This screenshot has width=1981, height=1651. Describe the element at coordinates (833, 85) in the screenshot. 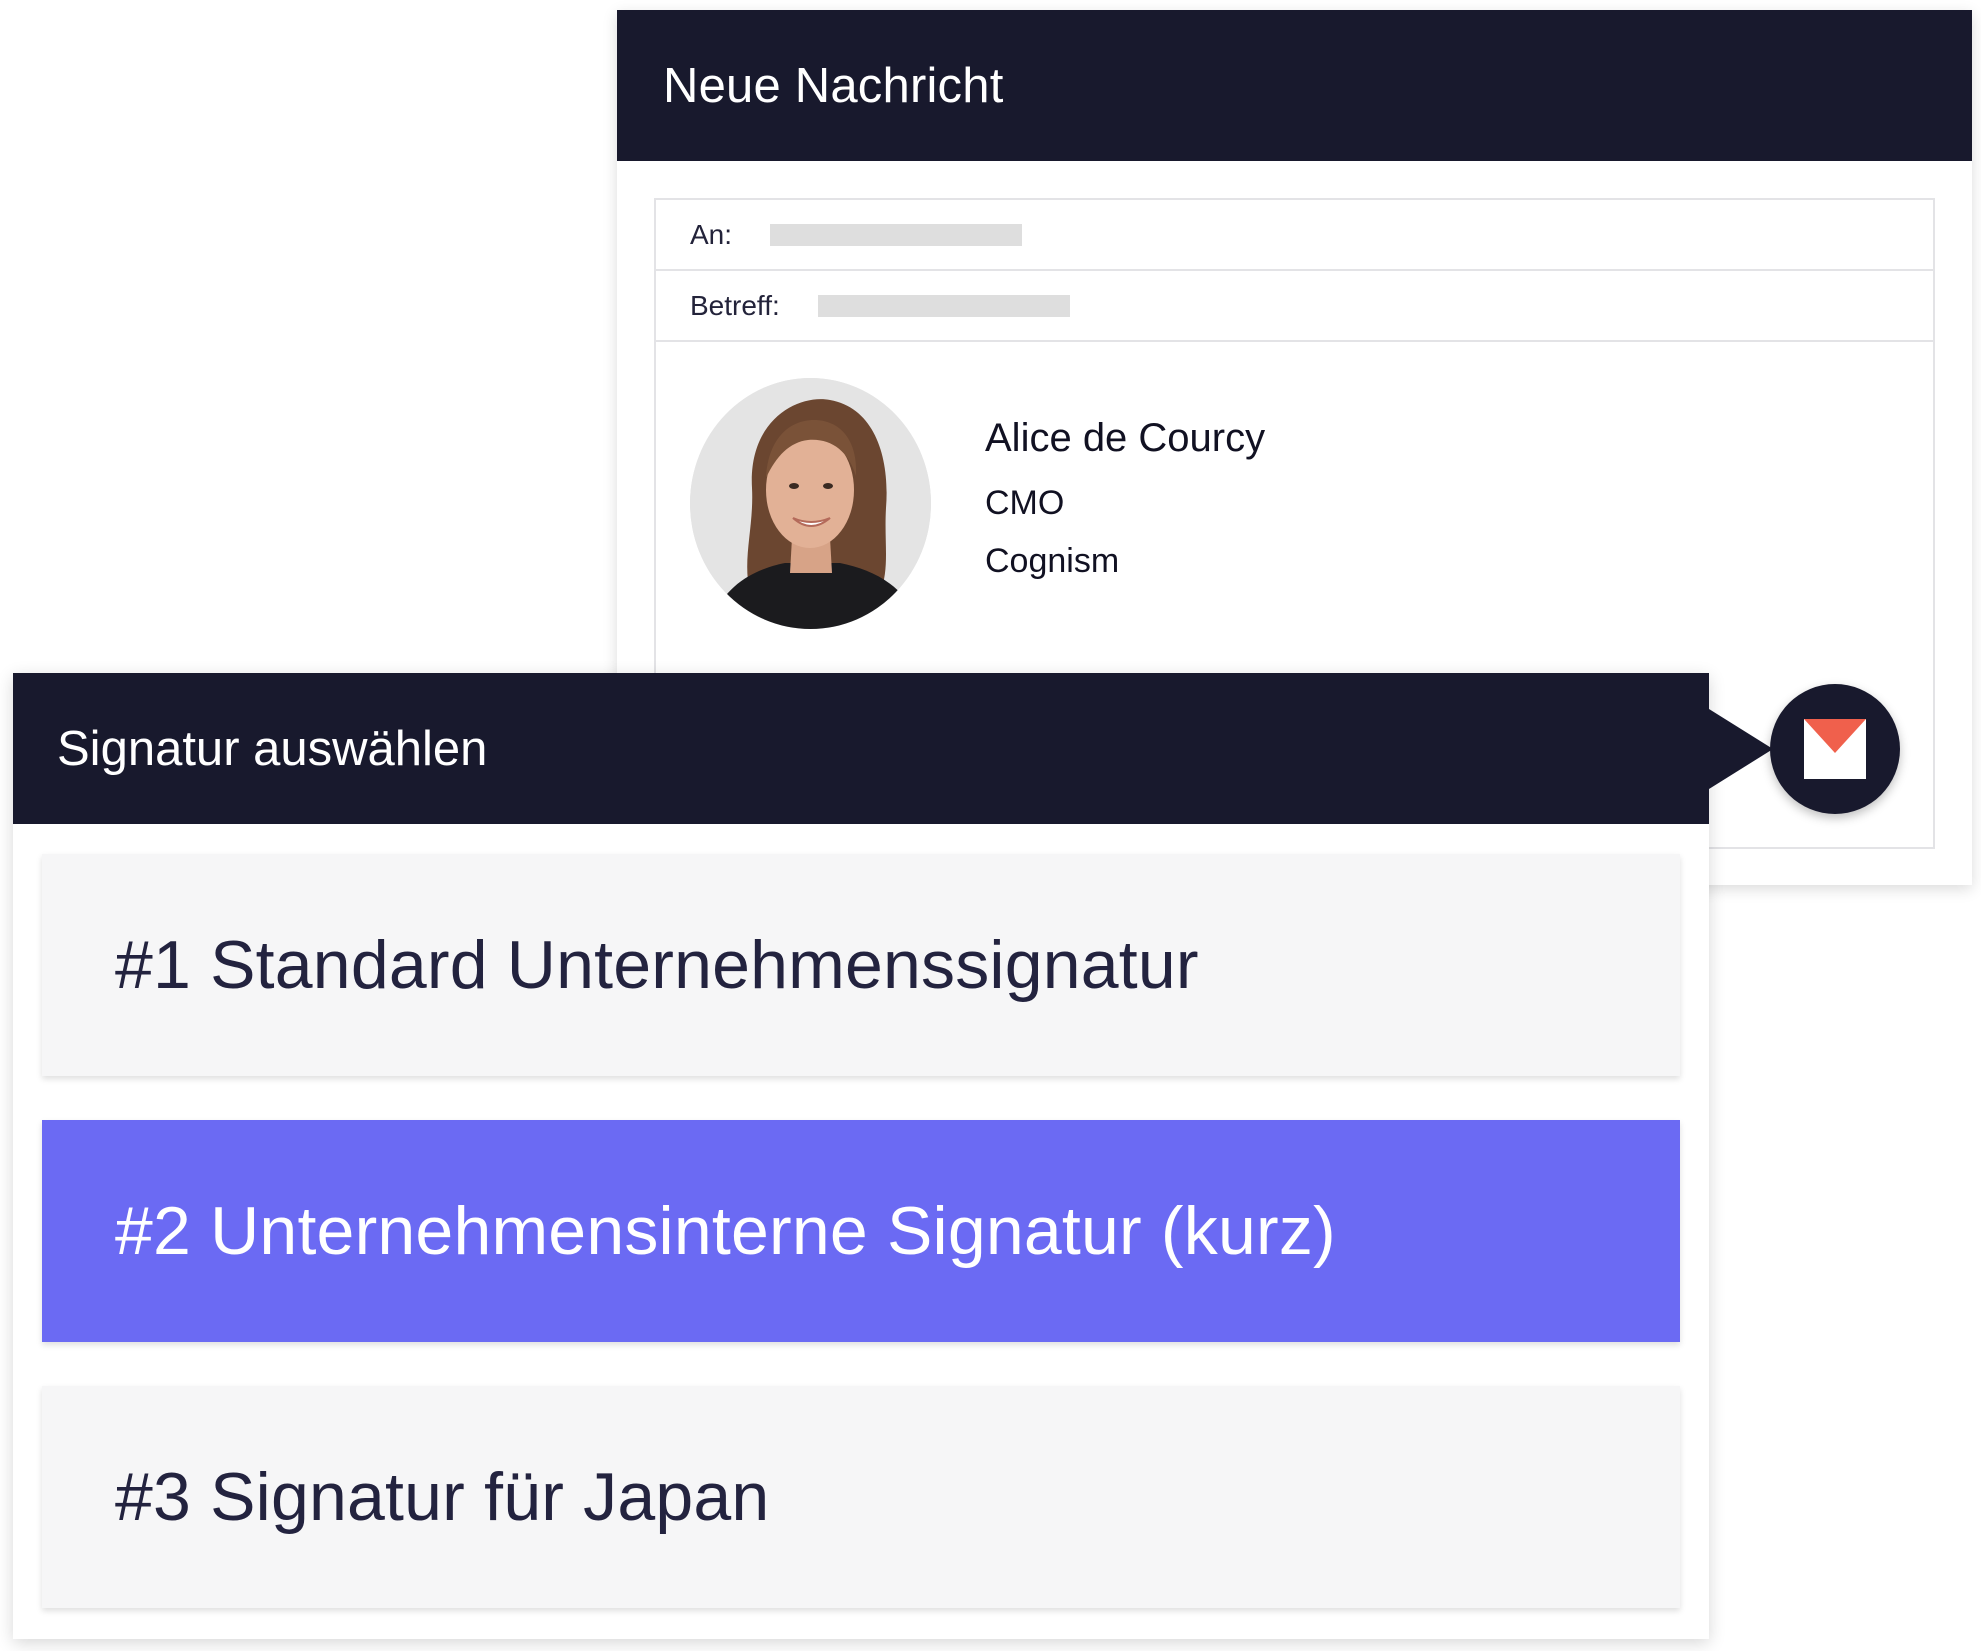

I see `compose-title: Neue Nachricht` at that location.